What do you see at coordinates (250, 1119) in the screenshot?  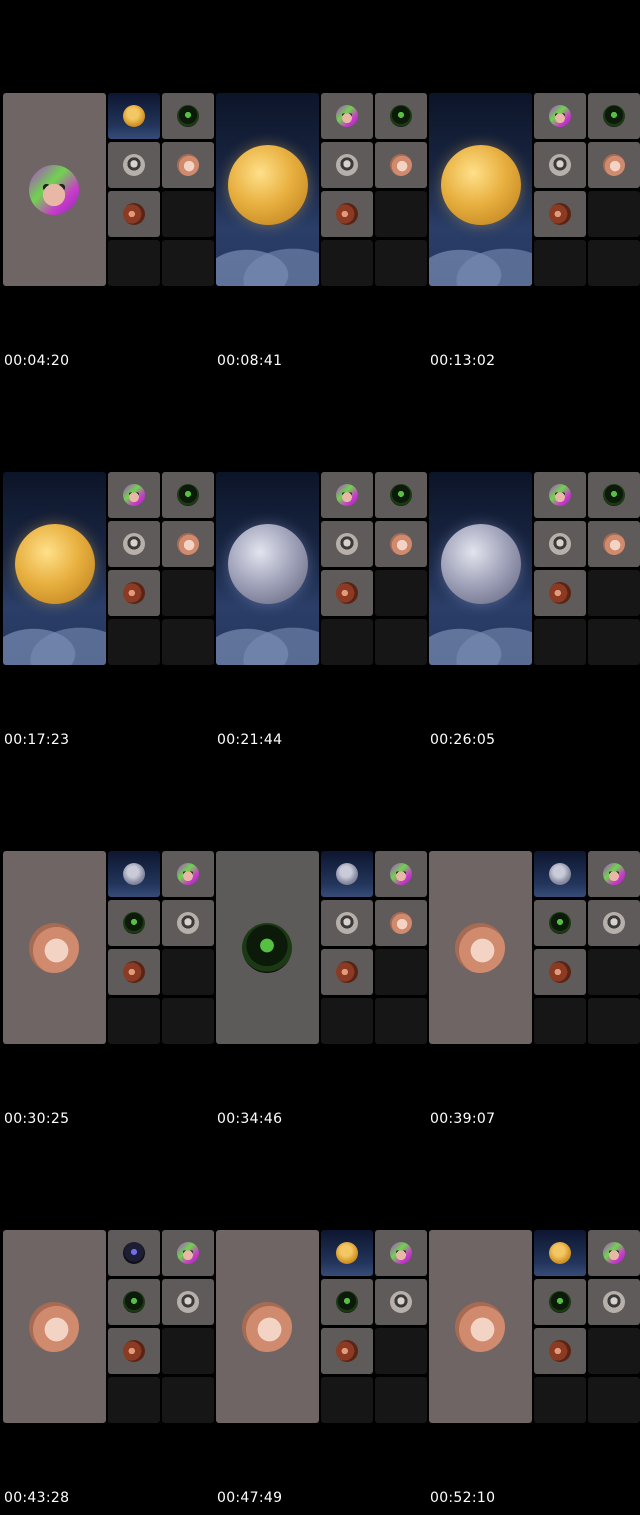 I see `timestamp-label: 00:34:46` at bounding box center [250, 1119].